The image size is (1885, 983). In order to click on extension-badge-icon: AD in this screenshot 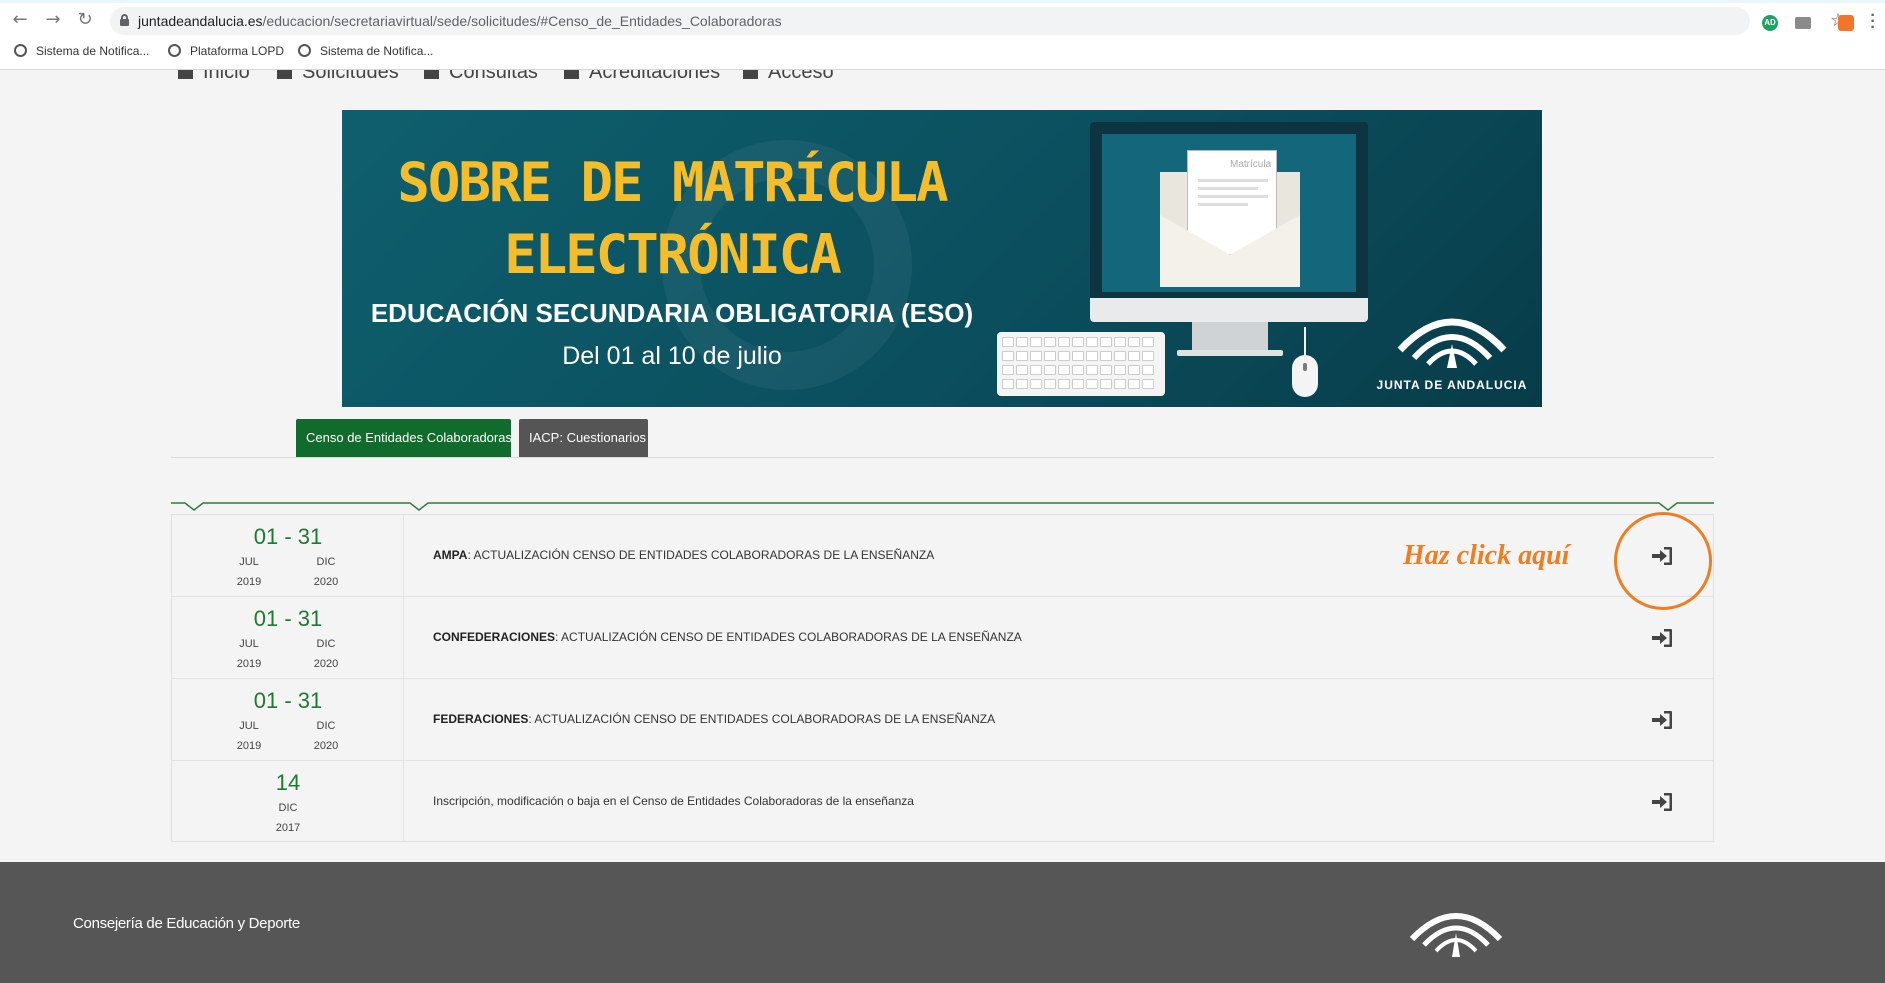, I will do `click(1770, 23)`.